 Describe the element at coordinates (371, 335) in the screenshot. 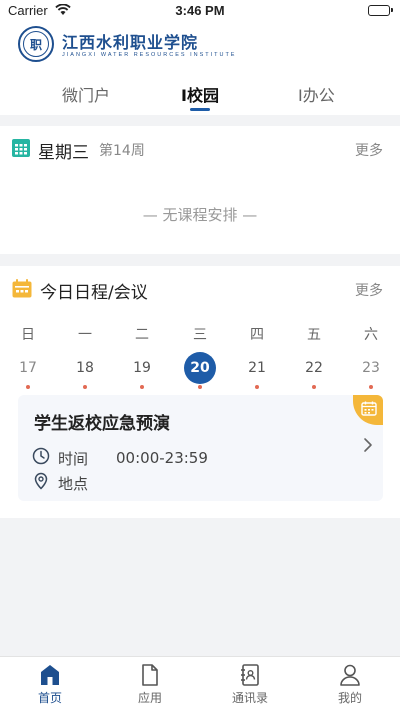

I see `weekday-label: 六` at that location.